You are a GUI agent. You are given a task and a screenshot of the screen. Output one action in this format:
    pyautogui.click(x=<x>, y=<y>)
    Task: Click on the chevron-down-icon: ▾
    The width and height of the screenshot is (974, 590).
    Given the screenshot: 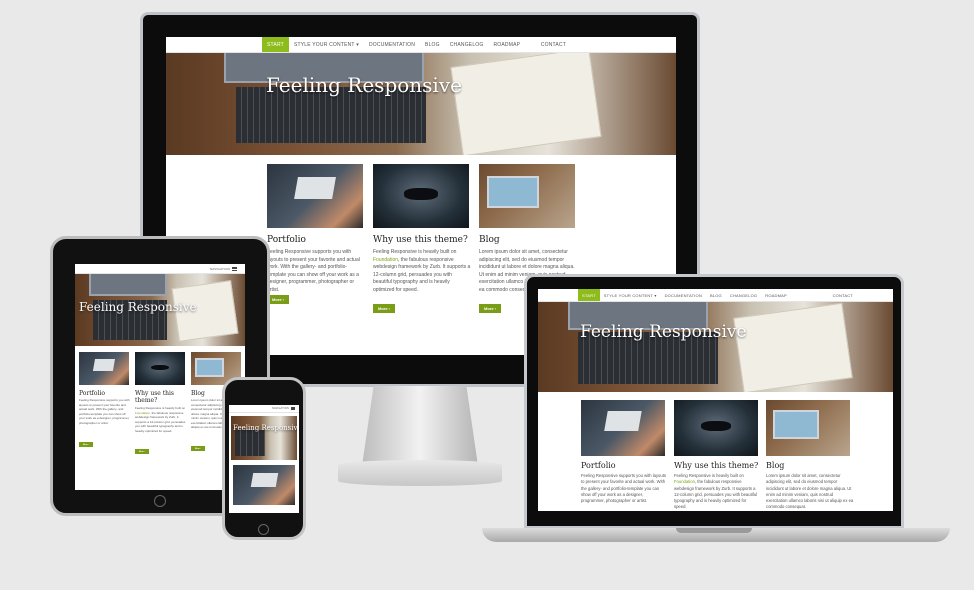 What is the action you would take?
    pyautogui.click(x=357, y=44)
    